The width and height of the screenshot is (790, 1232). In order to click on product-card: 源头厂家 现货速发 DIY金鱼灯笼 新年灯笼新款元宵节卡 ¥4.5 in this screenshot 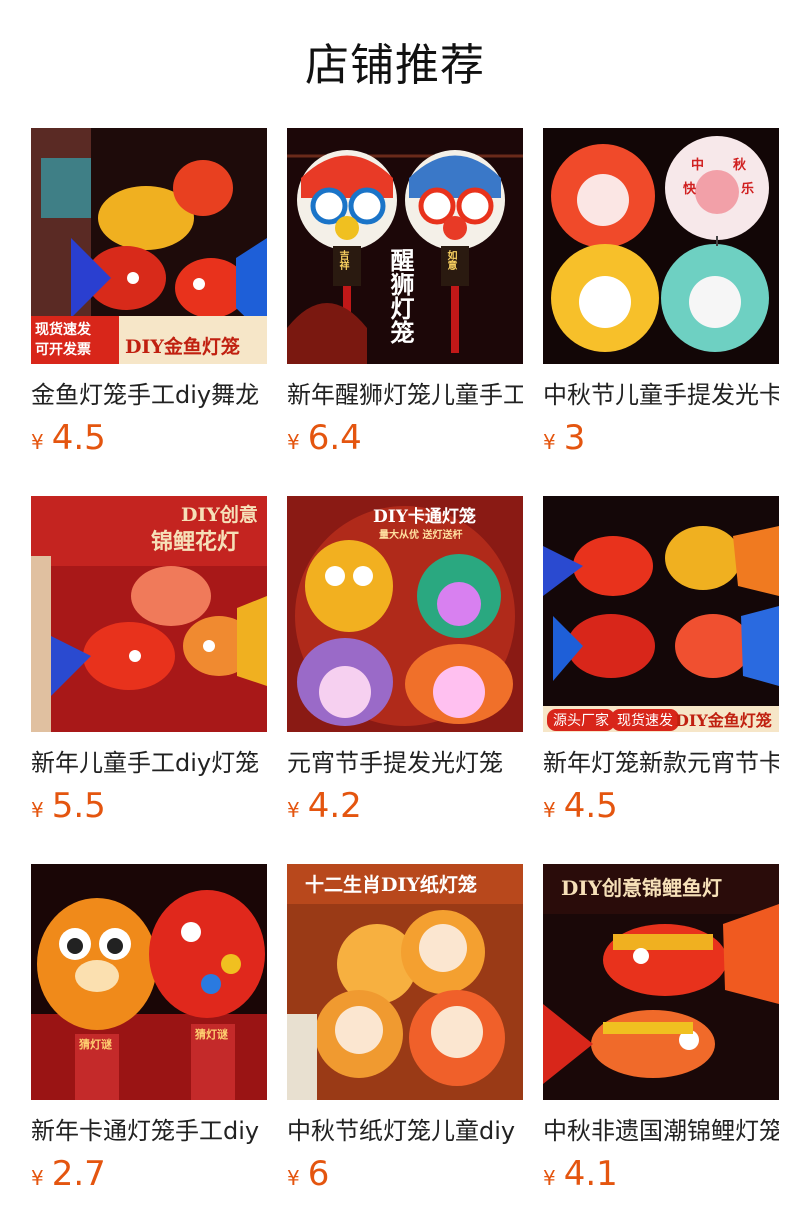, I will do `click(661, 664)`.